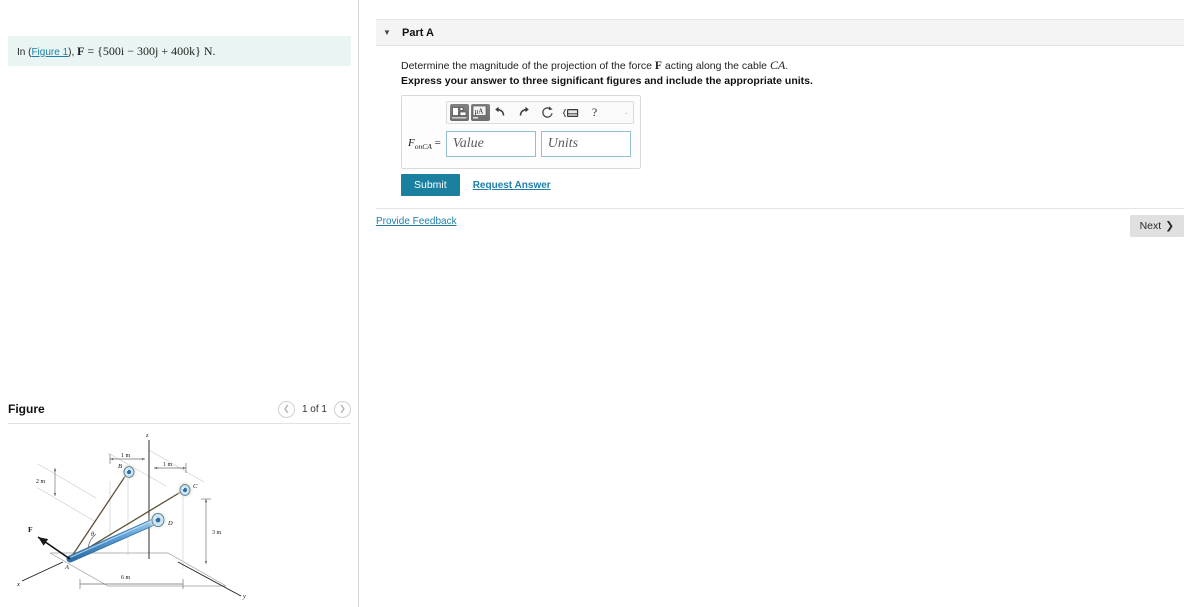  What do you see at coordinates (715, 66) in the screenshot?
I see `question-mid: acting along the cable` at bounding box center [715, 66].